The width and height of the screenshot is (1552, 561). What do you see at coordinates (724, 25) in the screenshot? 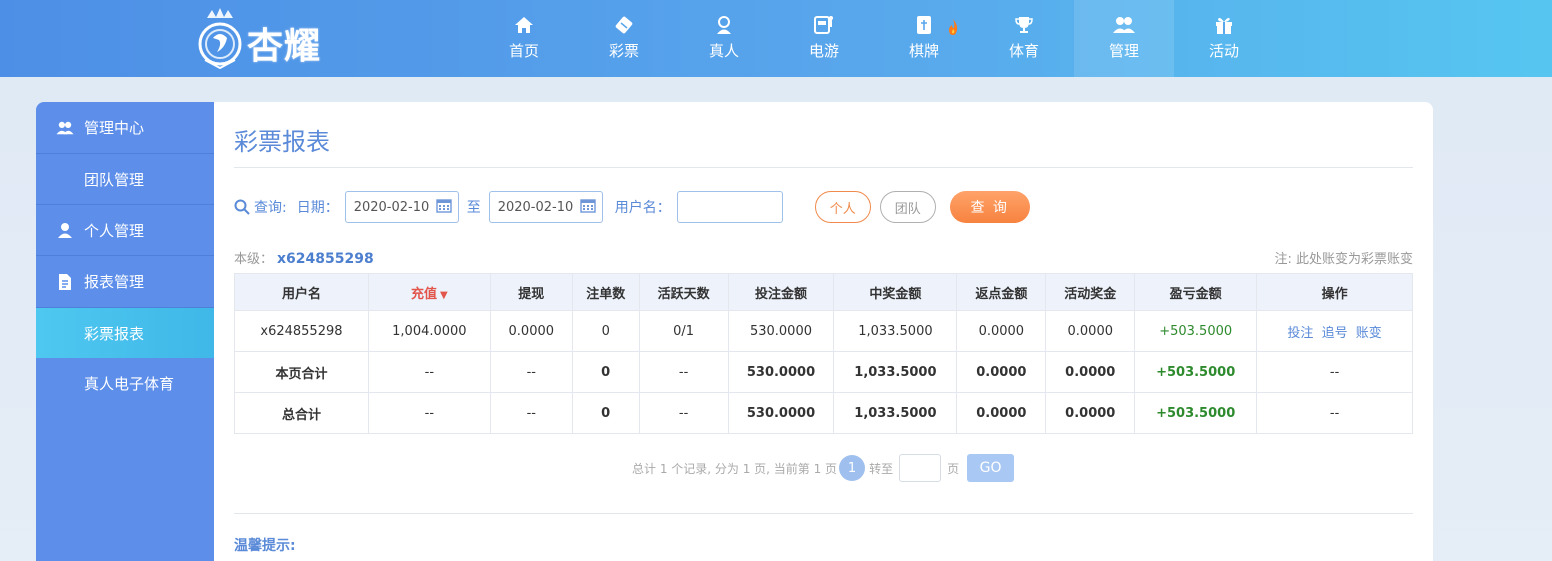
I see `person-icon` at bounding box center [724, 25].